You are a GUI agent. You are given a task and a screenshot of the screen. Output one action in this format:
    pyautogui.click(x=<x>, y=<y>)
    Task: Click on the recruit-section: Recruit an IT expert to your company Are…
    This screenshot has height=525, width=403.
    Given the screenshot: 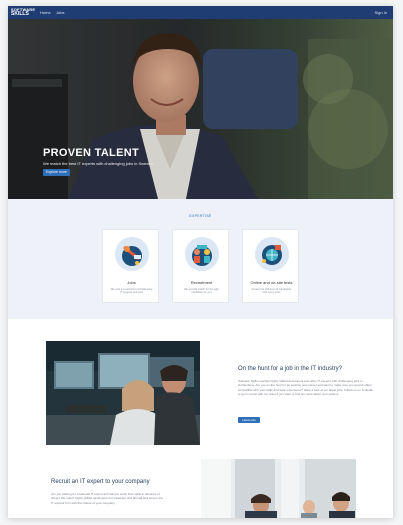 What is the action you would take?
    pyautogui.click(x=200, y=483)
    